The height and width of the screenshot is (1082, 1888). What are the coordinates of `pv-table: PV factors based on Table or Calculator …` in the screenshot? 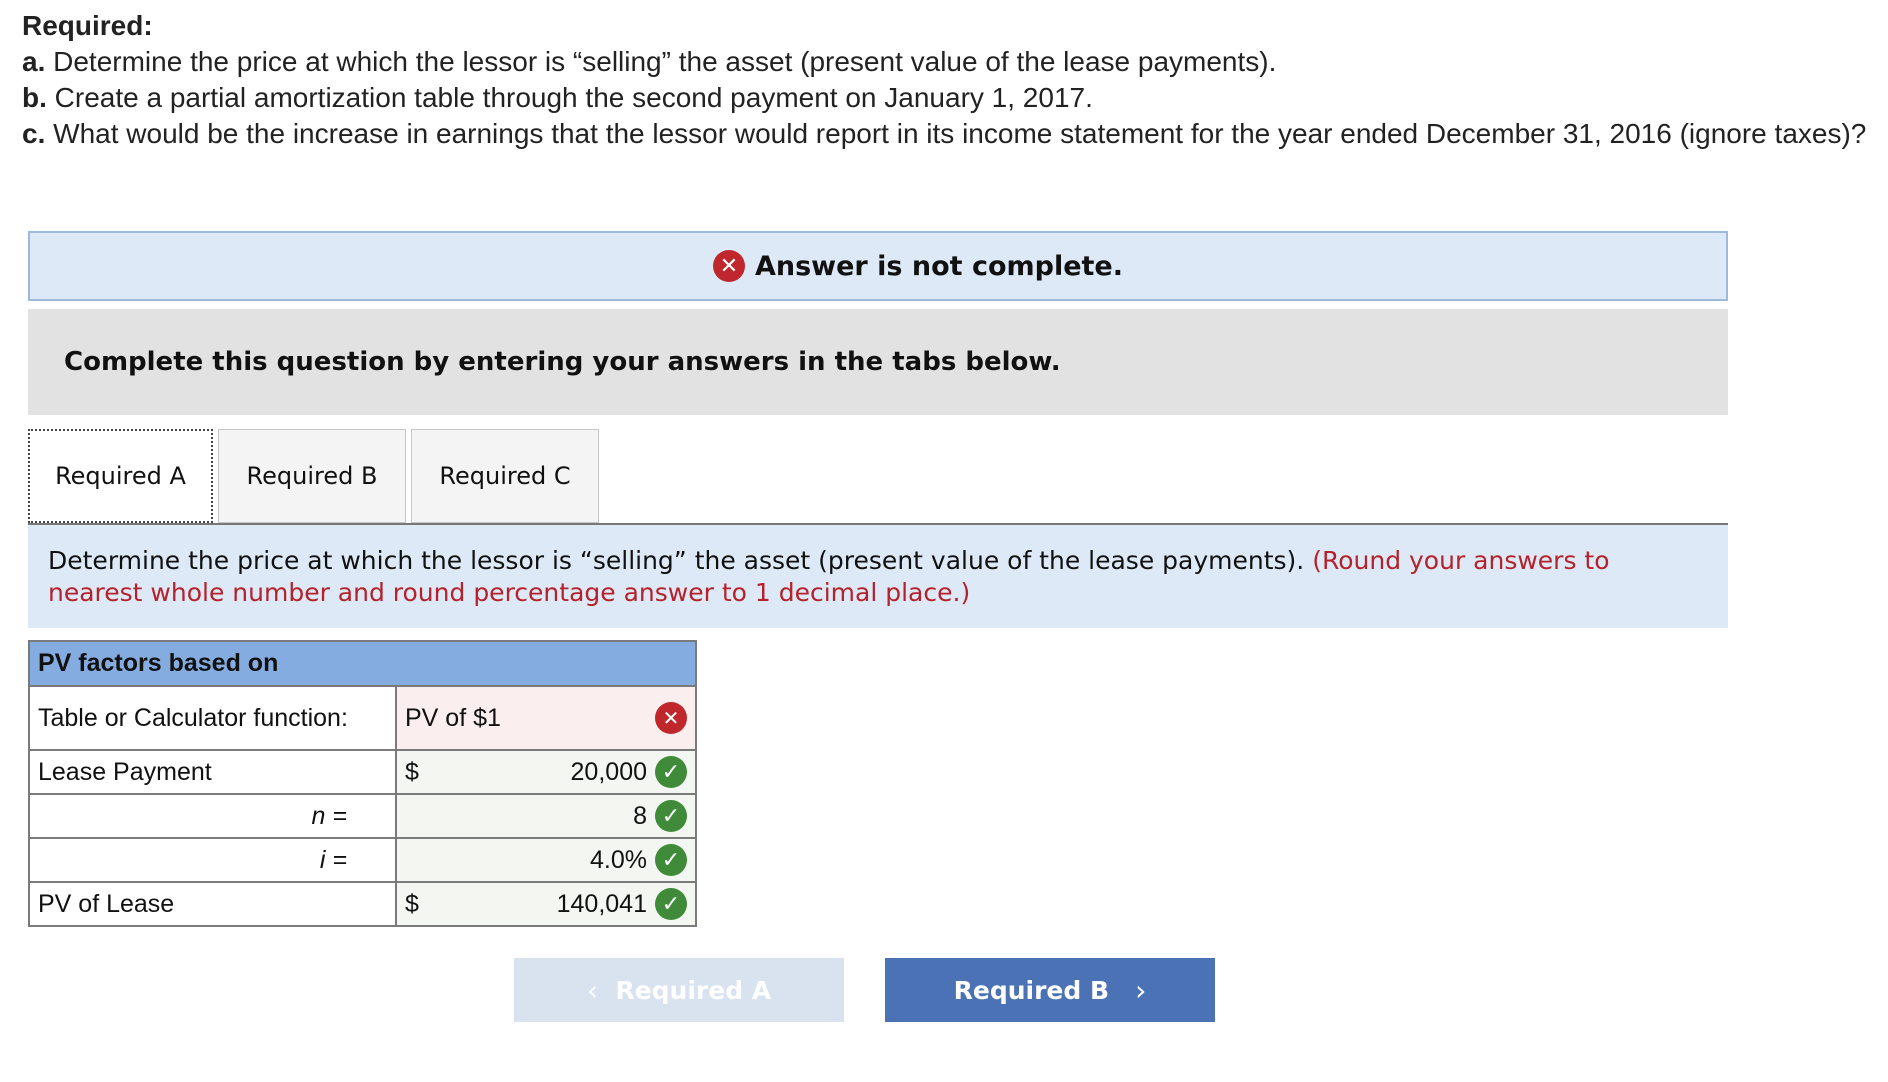 It's located at (362, 783).